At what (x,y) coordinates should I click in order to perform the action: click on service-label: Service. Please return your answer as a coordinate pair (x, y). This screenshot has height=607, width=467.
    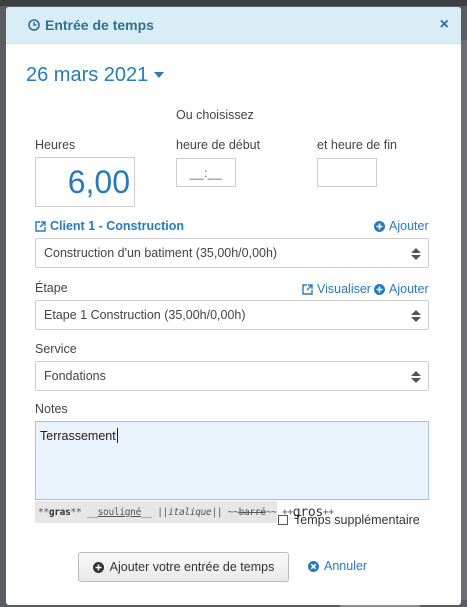
    Looking at the image, I should click on (56, 349).